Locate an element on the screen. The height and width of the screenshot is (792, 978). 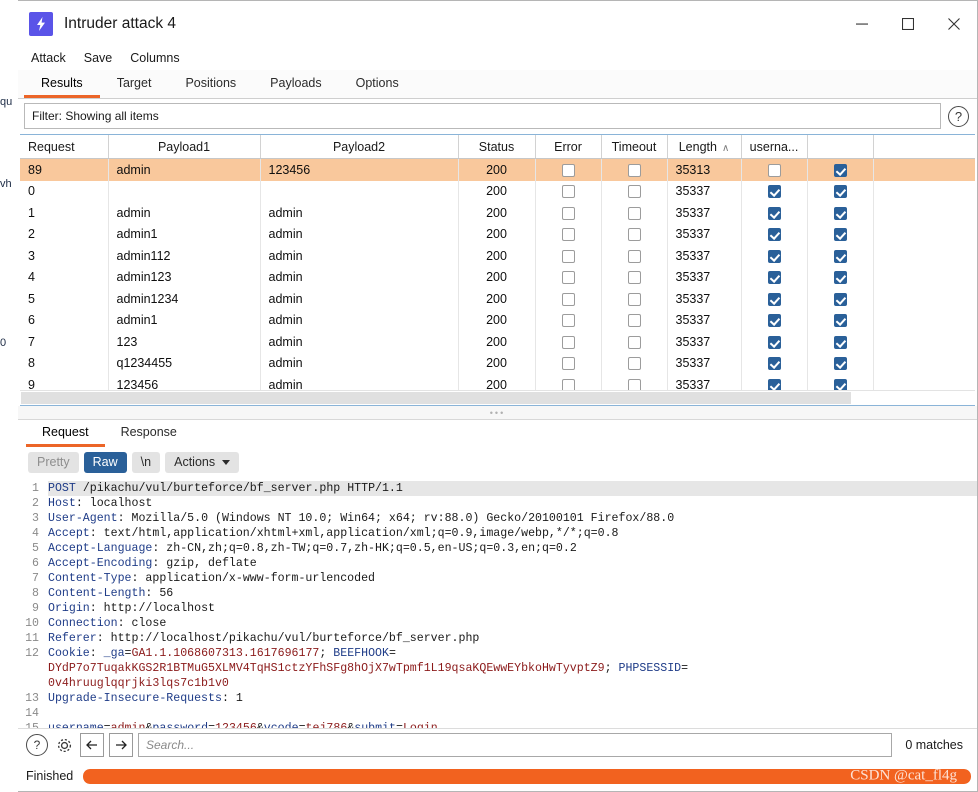
background-window: qu vh 0 is located at coordinates (9, 396).